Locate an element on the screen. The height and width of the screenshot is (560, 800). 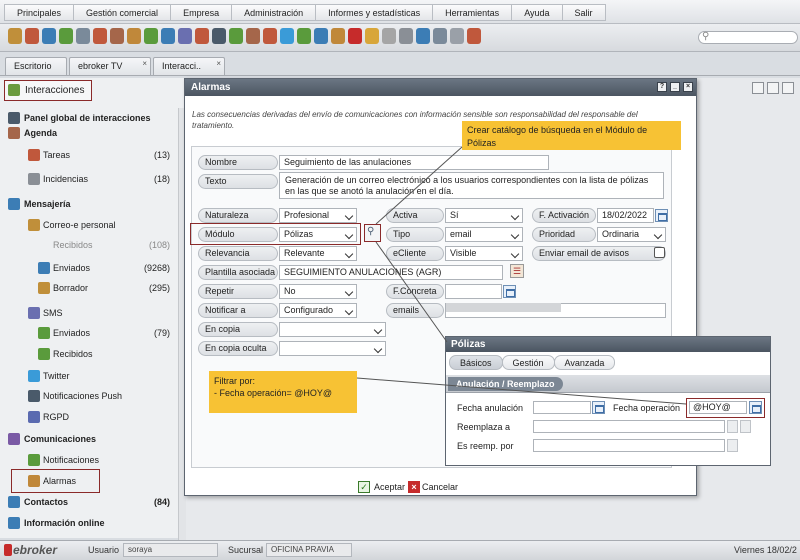
fecha-operacion-field: @HOY@ is located at coordinates (718, 407).